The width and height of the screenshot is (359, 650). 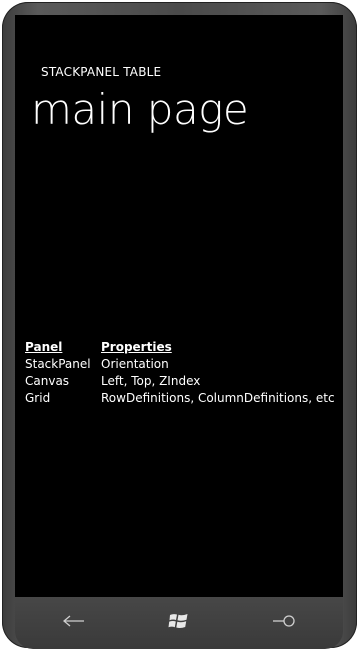 What do you see at coordinates (101, 72) in the screenshot?
I see `app-title: STACKPANEL TABLE` at bounding box center [101, 72].